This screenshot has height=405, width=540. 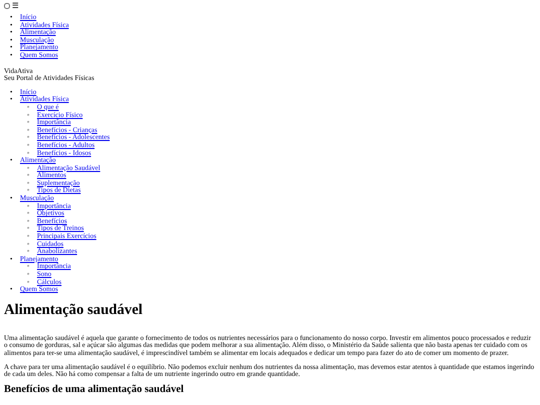 What do you see at coordinates (74, 310) in the screenshot?
I see `article-title: Alimentação saudável` at bounding box center [74, 310].